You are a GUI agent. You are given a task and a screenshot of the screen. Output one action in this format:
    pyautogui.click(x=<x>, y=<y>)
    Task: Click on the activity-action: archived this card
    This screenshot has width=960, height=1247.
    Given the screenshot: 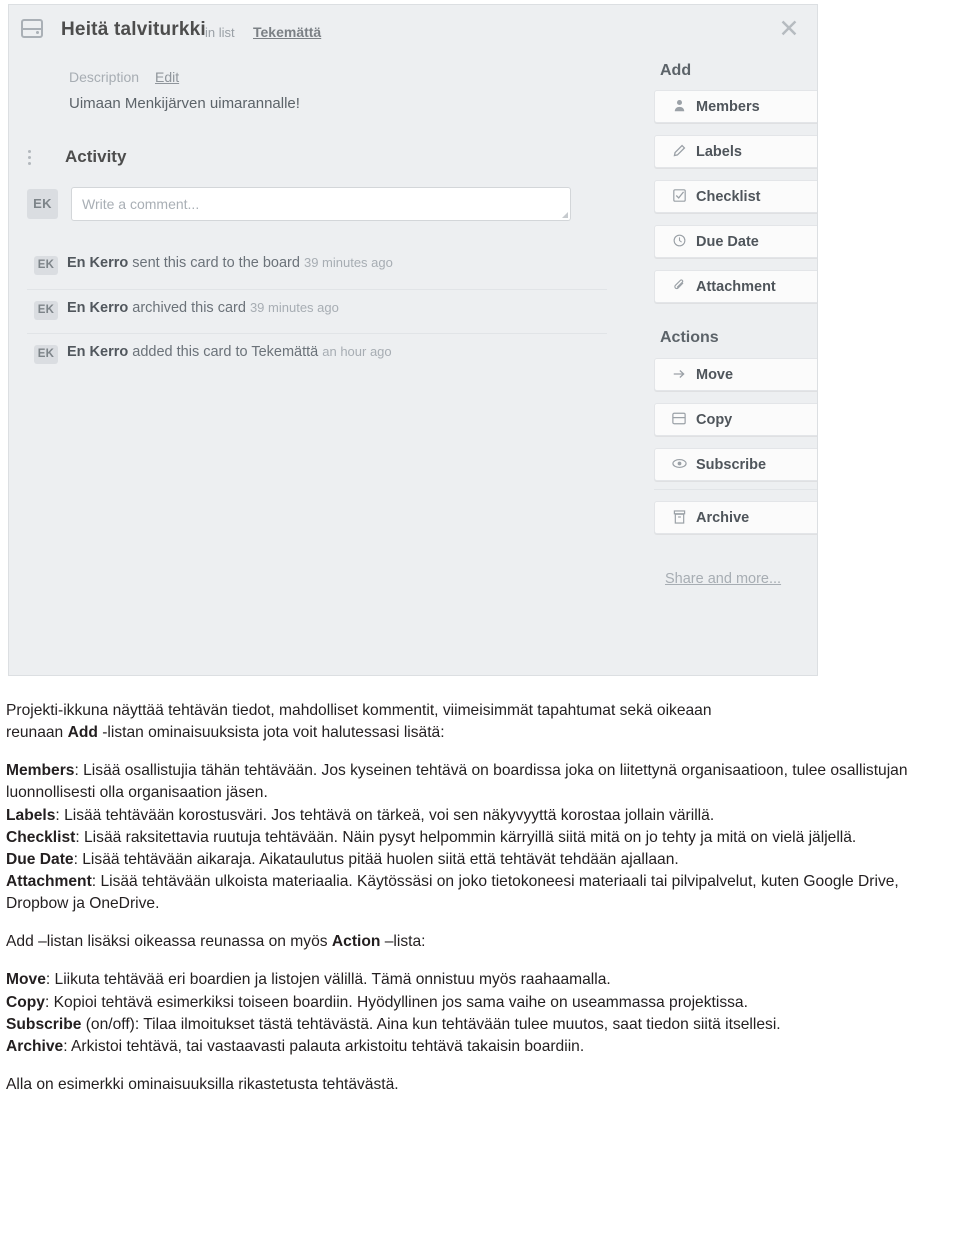 What is the action you would take?
    pyautogui.click(x=189, y=308)
    